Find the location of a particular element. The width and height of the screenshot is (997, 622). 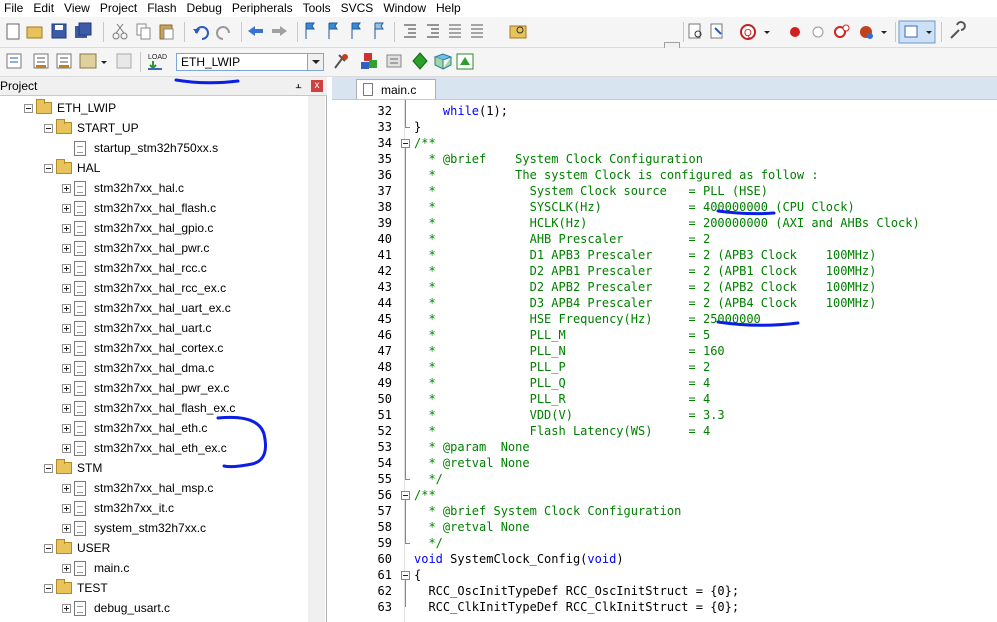

tree-file-item: stm32h7xx_it.c is located at coordinates (118, 508).